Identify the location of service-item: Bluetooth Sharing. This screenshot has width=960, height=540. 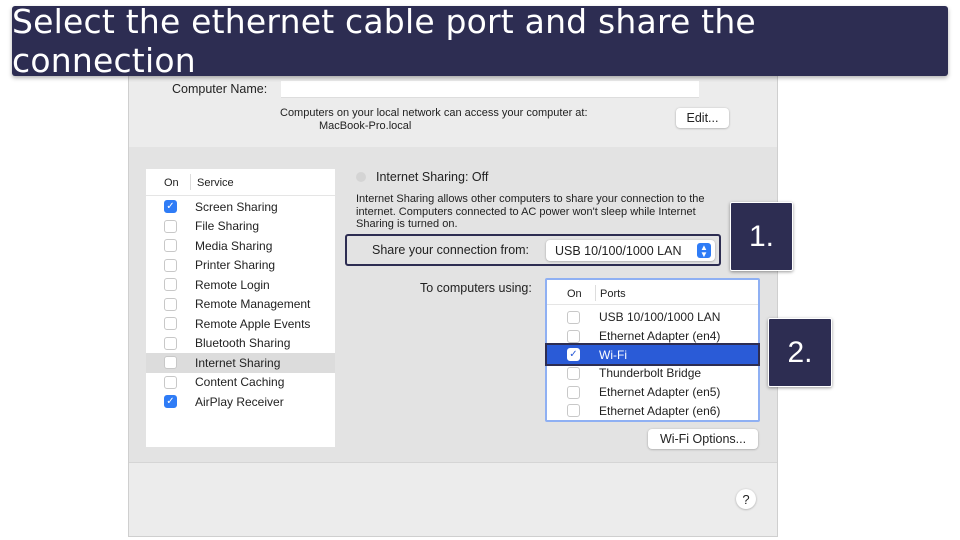
(240, 344).